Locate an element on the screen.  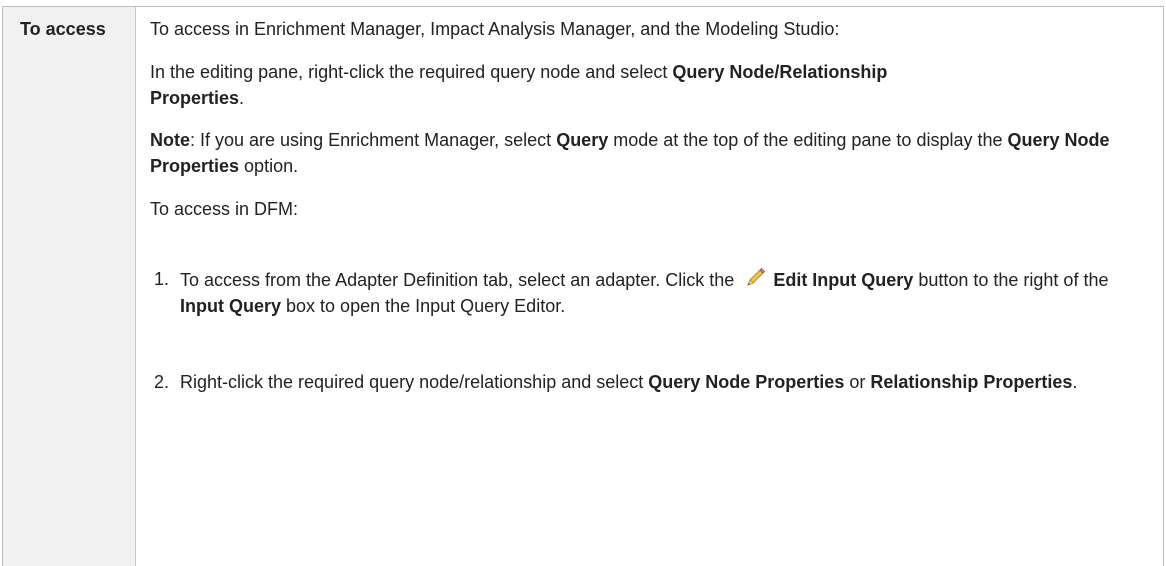
list-number: 1. is located at coordinates (162, 279).